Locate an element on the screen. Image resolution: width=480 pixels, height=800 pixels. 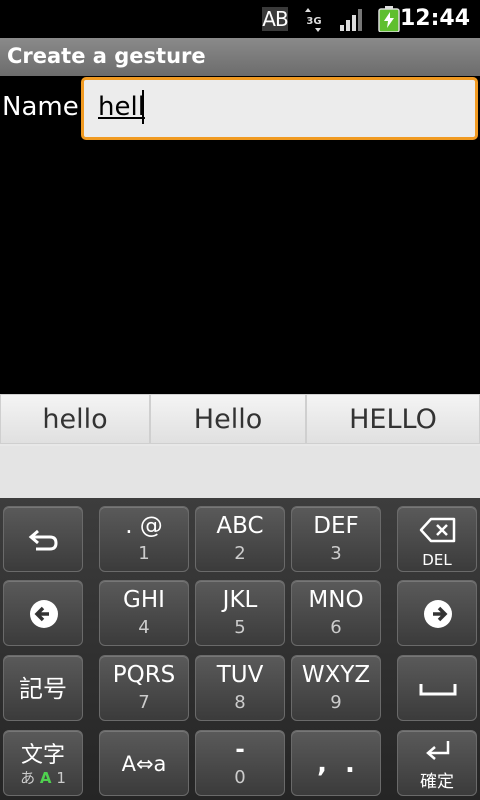
signal-icon is located at coordinates (351, 20).